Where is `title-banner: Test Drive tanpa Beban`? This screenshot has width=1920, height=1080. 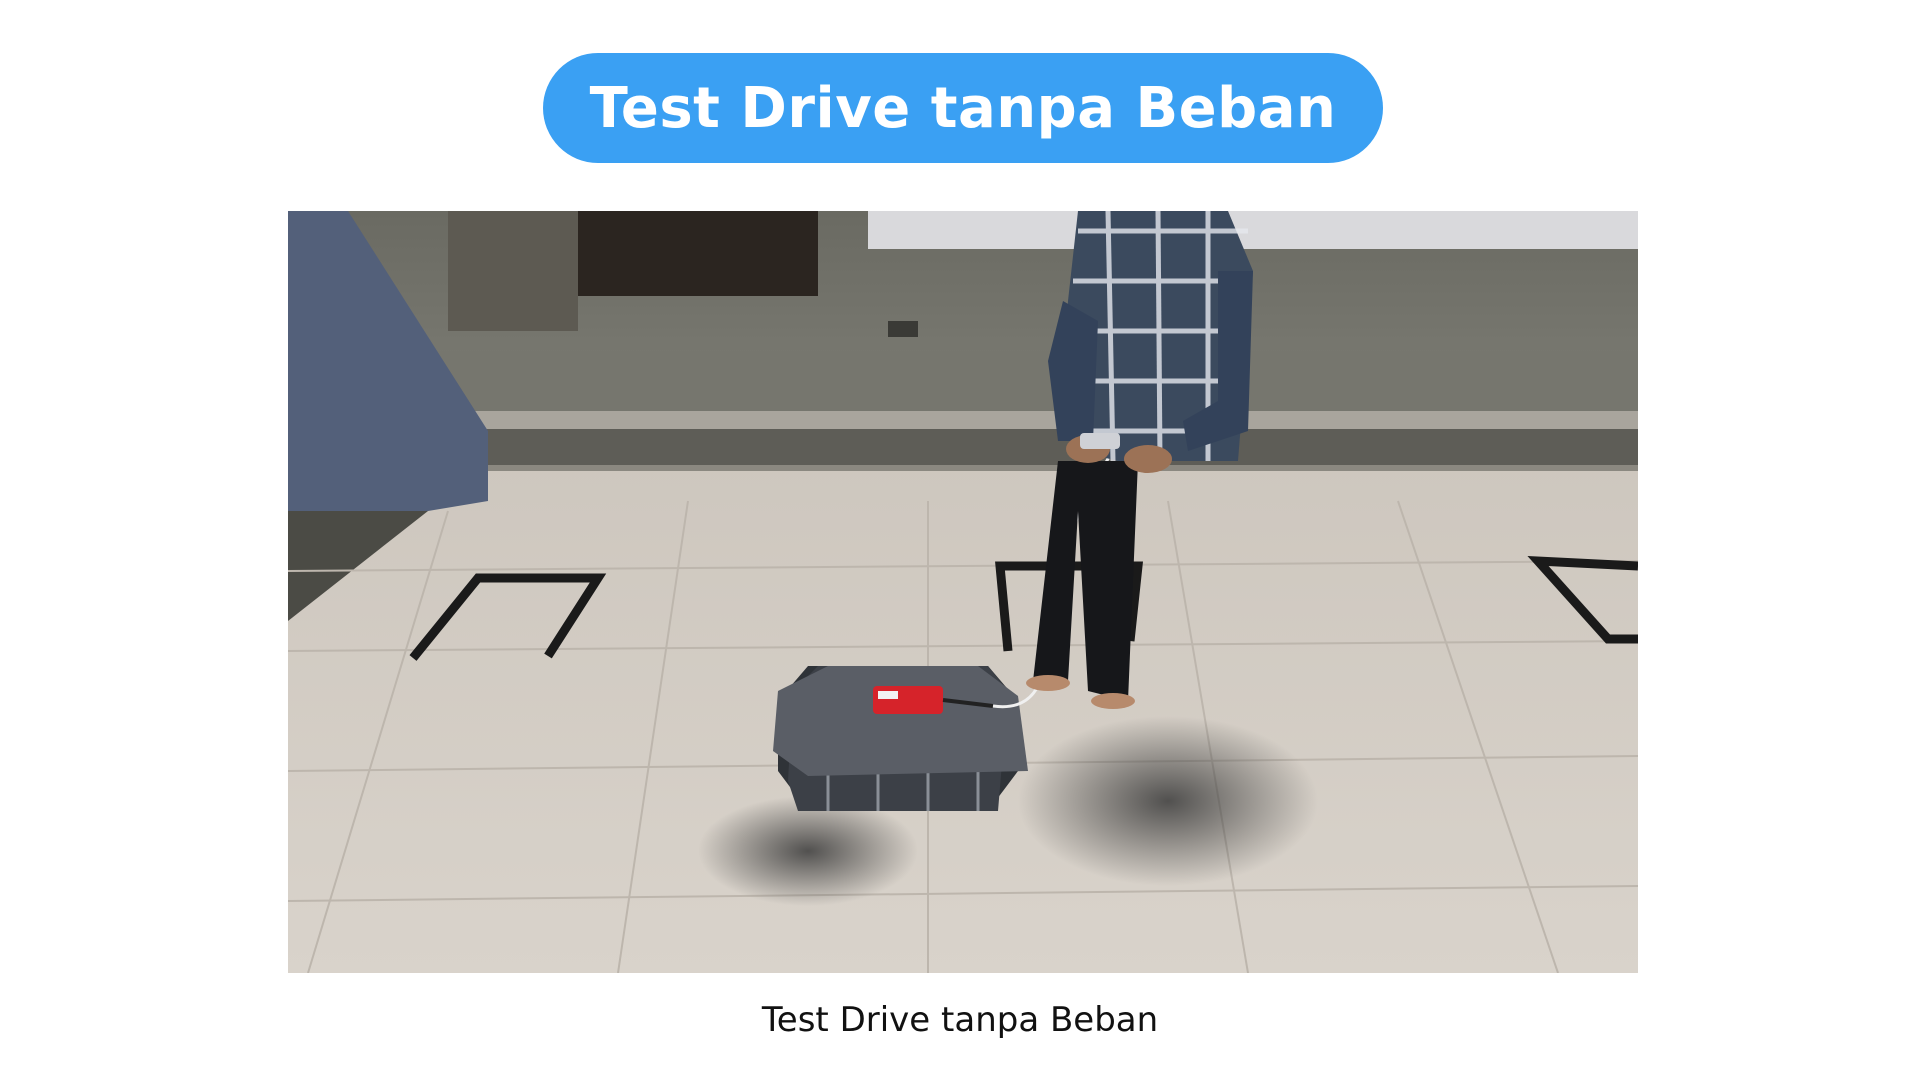
title-banner: Test Drive tanpa Beban is located at coordinates (963, 108).